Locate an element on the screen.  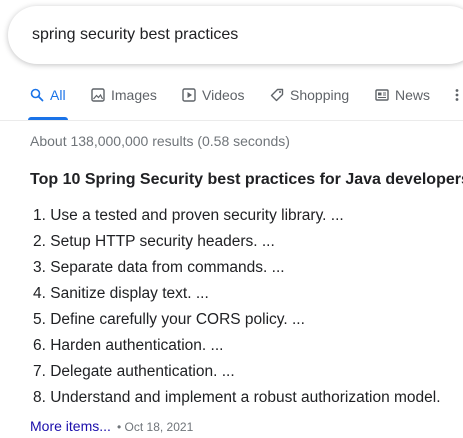
tab-shopping: Shopping is located at coordinates (309, 102).